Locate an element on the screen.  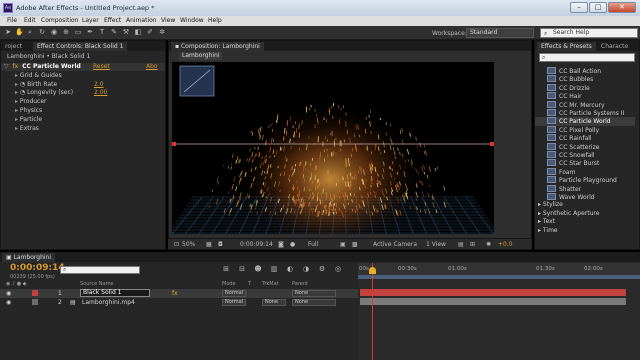
maximize-button: □ is located at coordinates (598, 7).